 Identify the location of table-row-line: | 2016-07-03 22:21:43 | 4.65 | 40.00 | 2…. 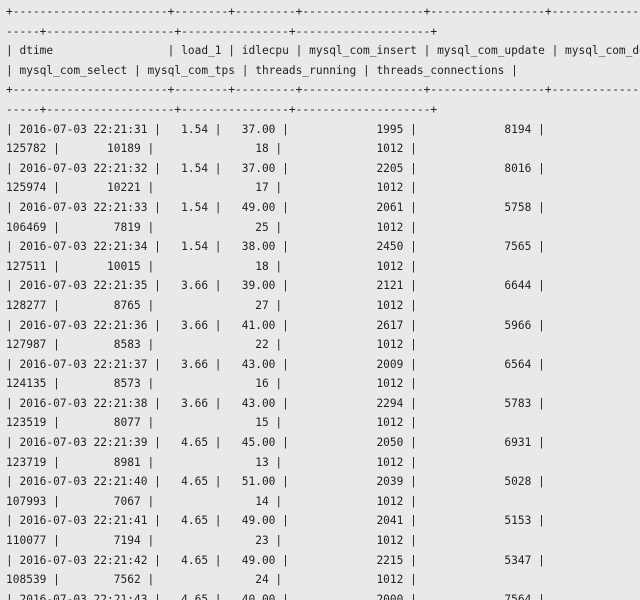
(323, 596).